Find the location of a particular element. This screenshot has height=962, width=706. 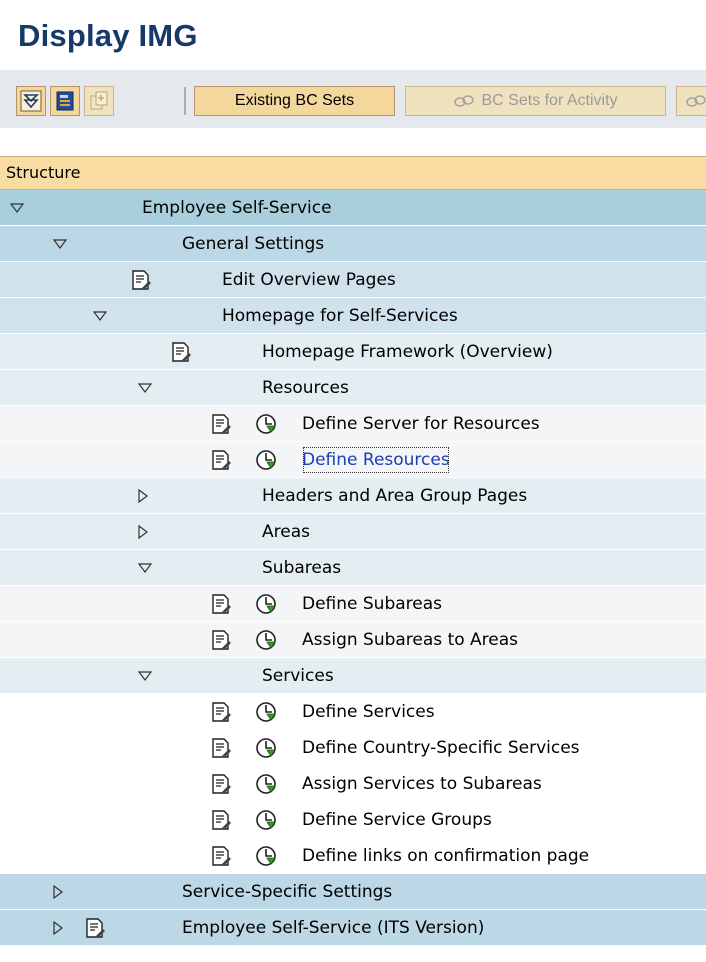

tree-node-label: Define Services is located at coordinates (368, 712).